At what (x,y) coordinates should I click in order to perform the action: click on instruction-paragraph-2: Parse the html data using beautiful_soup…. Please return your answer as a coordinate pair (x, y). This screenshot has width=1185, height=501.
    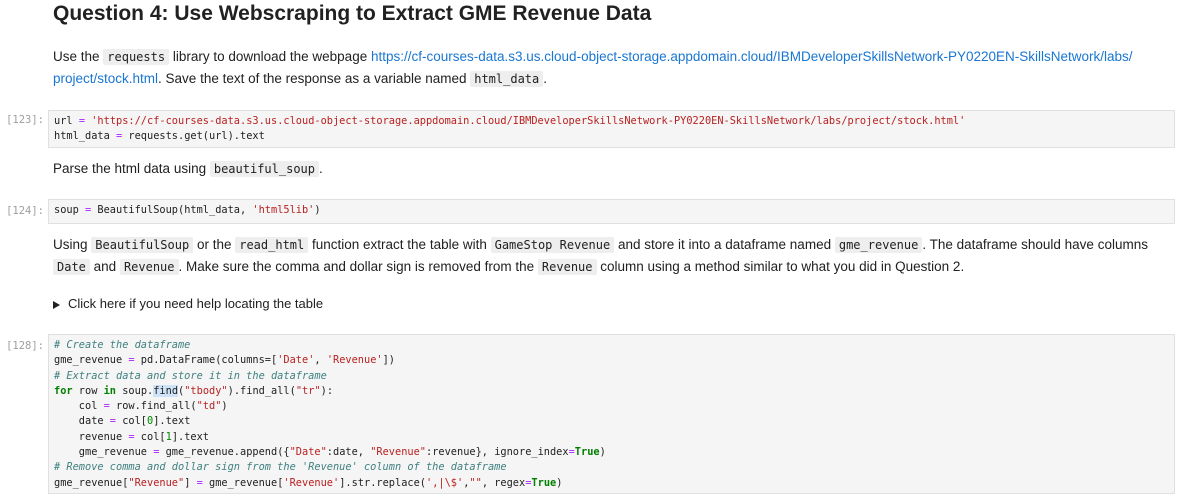
    Looking at the image, I should click on (188, 169).